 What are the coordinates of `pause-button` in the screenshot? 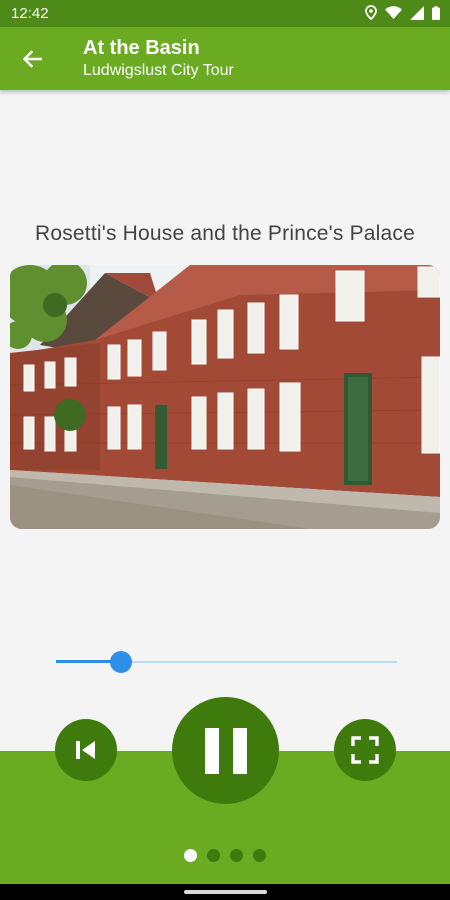 It's located at (225, 750).